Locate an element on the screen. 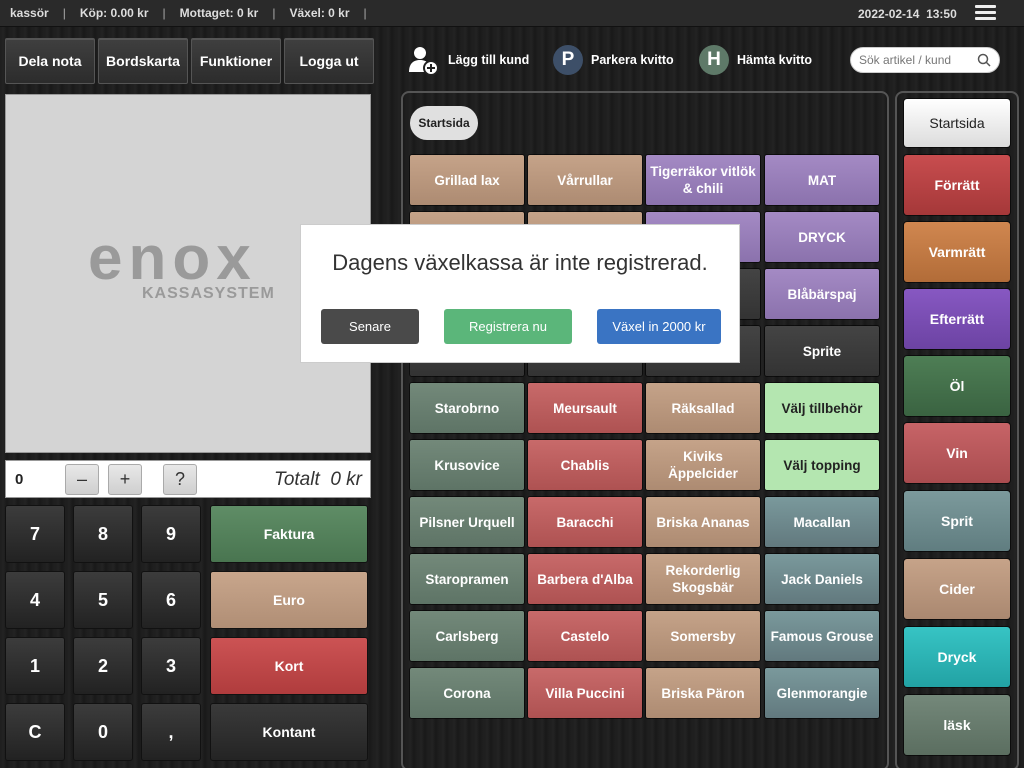 This screenshot has height=768, width=1024. product-tile: Vårrullar is located at coordinates (585, 180).